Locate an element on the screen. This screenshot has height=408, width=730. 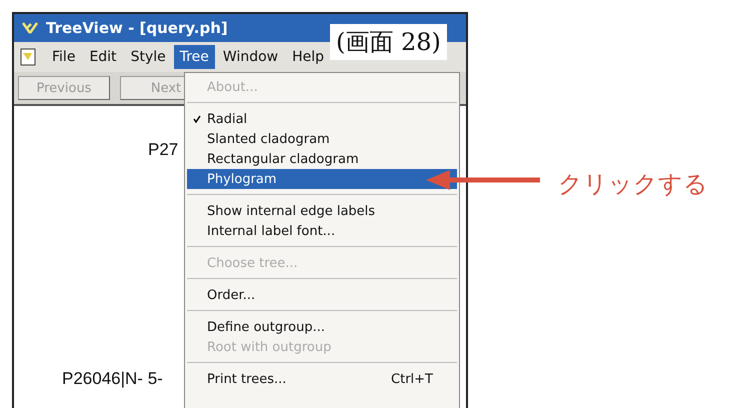
figure-caption: (画面 28) is located at coordinates (388, 42).